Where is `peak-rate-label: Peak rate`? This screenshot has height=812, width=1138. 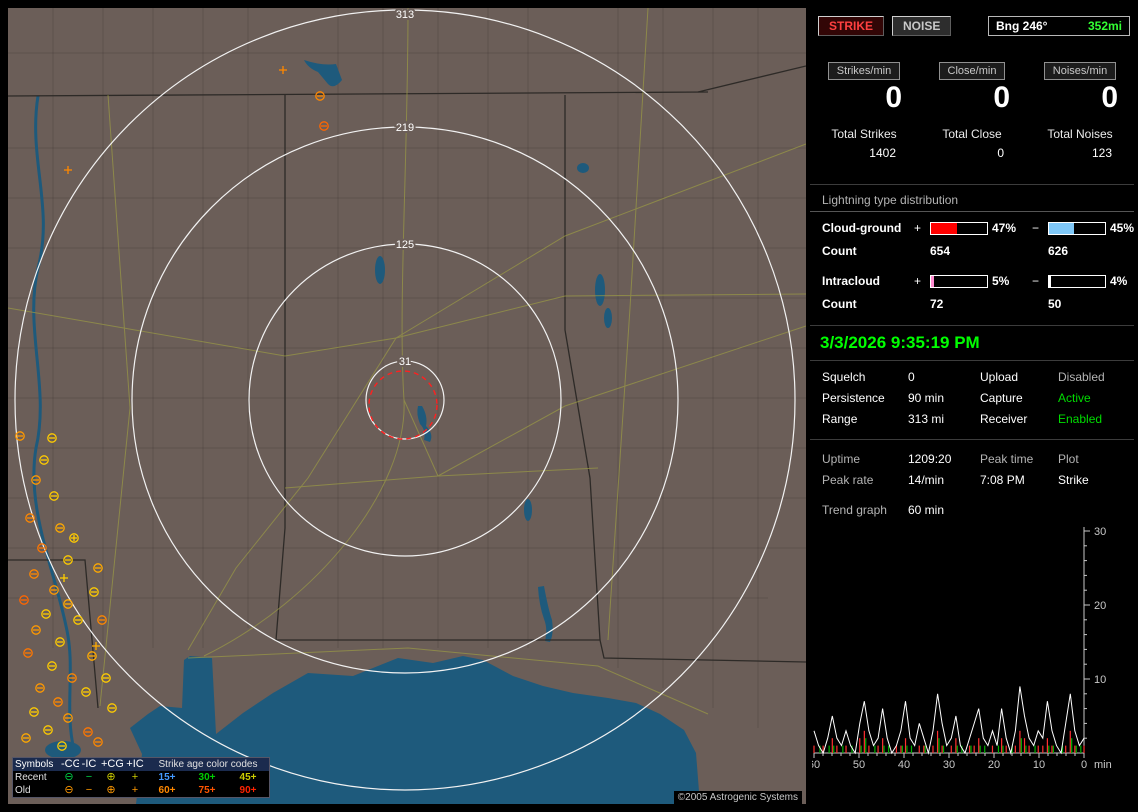 peak-rate-label: Peak rate is located at coordinates (848, 480).